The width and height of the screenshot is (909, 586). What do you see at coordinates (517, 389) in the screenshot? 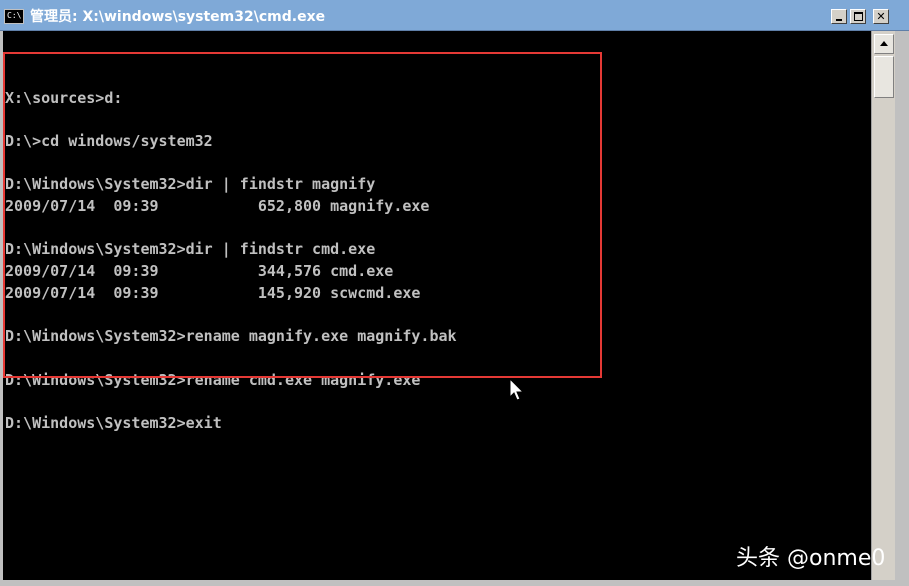
I see `mouse-pointer-icon` at bounding box center [517, 389].